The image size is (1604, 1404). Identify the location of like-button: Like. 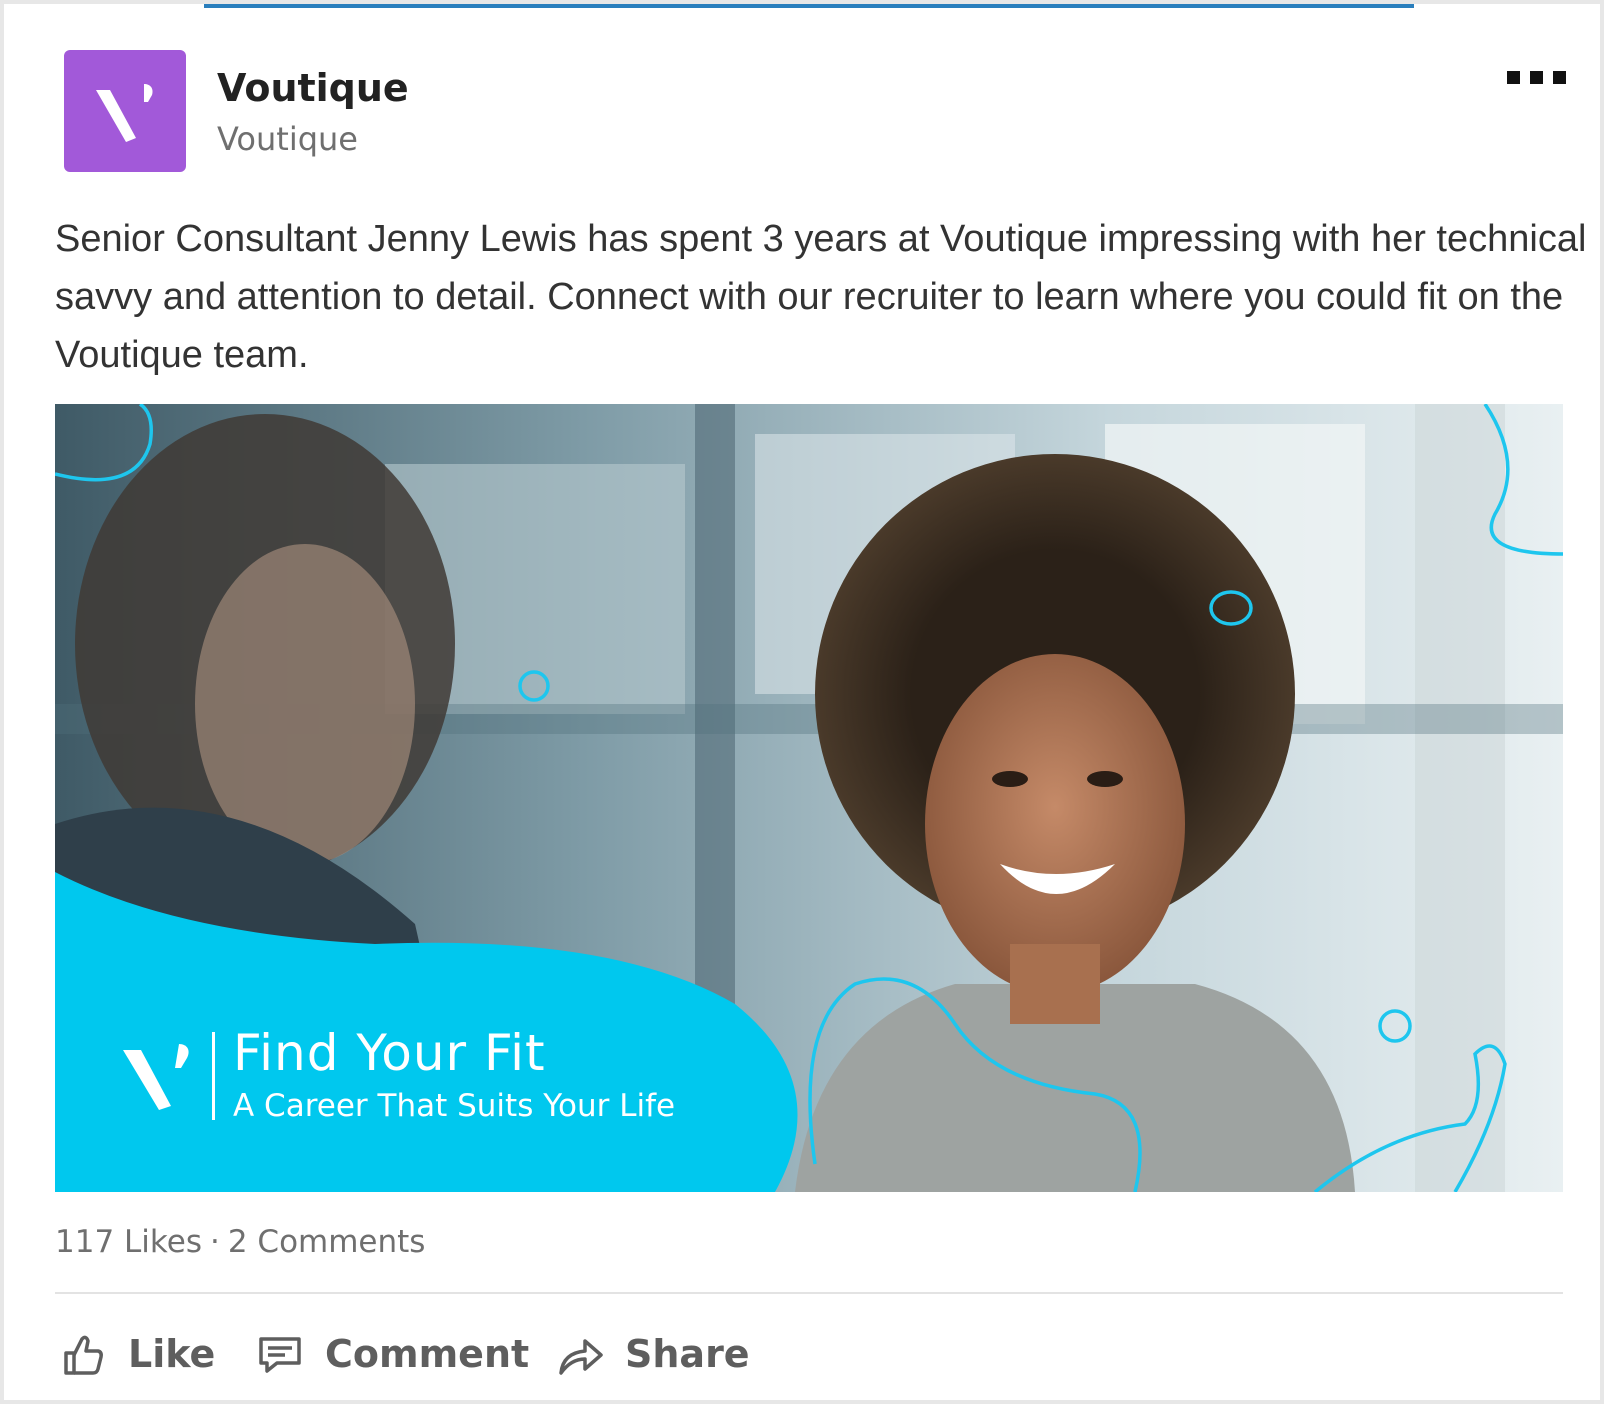
(137, 1354).